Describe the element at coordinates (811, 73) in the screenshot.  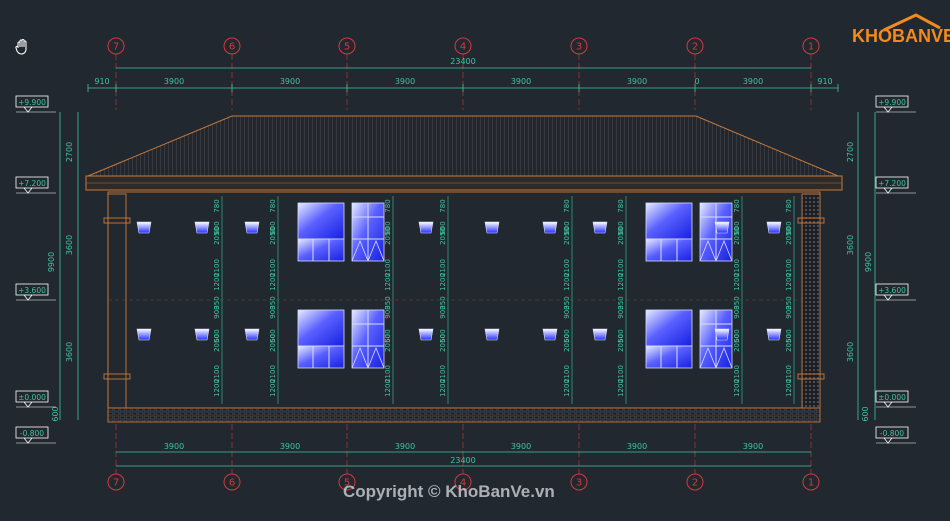
I see `axis-marker-1: 1` at that location.